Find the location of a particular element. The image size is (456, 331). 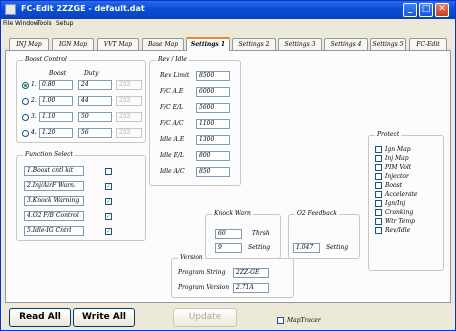

fc-ac-input: 1100 is located at coordinates (213, 124).